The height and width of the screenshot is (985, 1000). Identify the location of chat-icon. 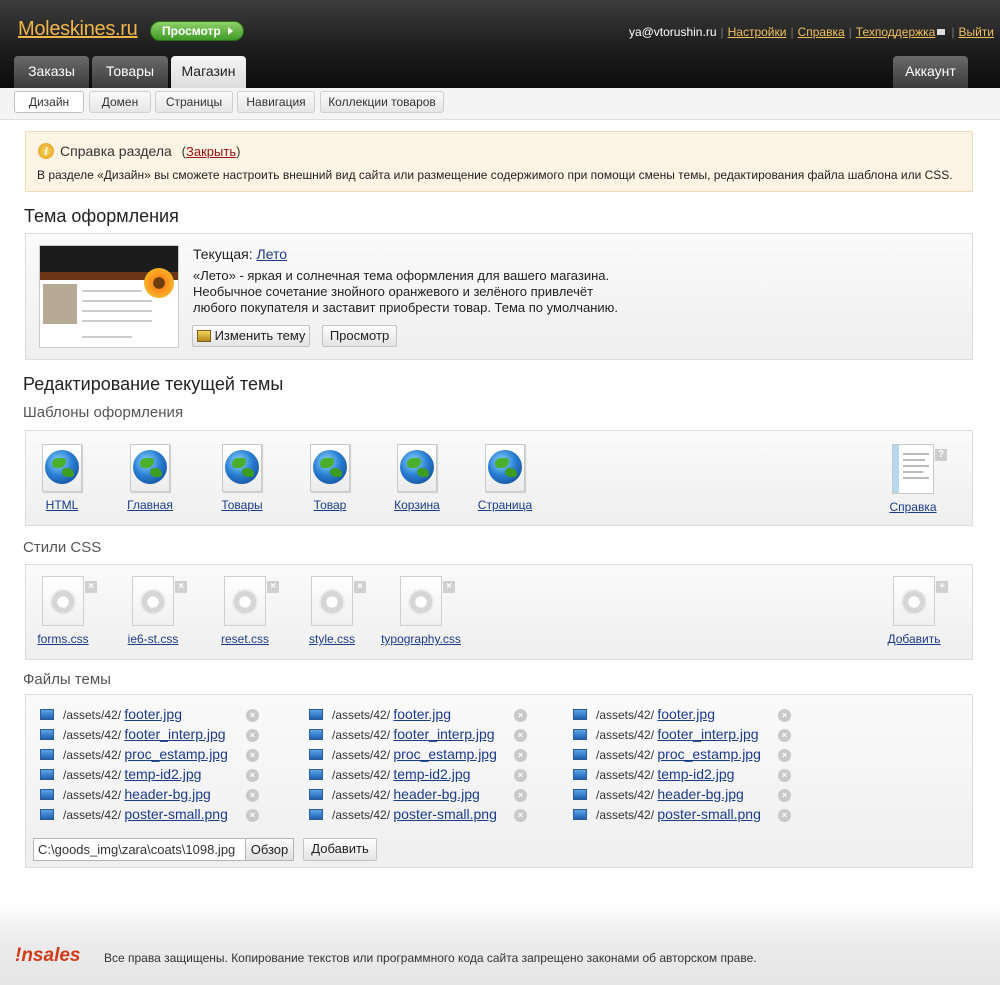
(941, 32).